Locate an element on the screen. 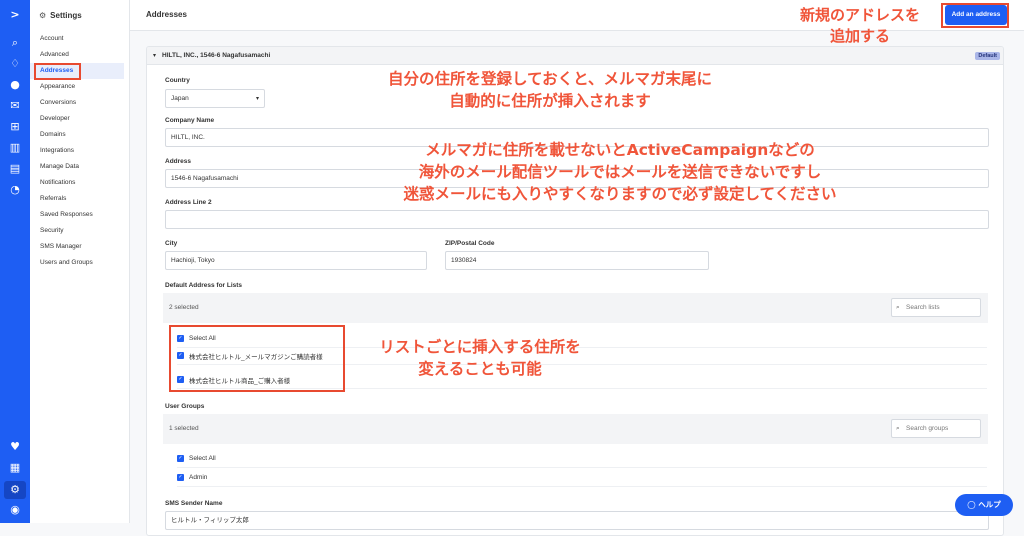 The image size is (1024, 536). sidebar-header: ⚙ Settings is located at coordinates (79, 15).